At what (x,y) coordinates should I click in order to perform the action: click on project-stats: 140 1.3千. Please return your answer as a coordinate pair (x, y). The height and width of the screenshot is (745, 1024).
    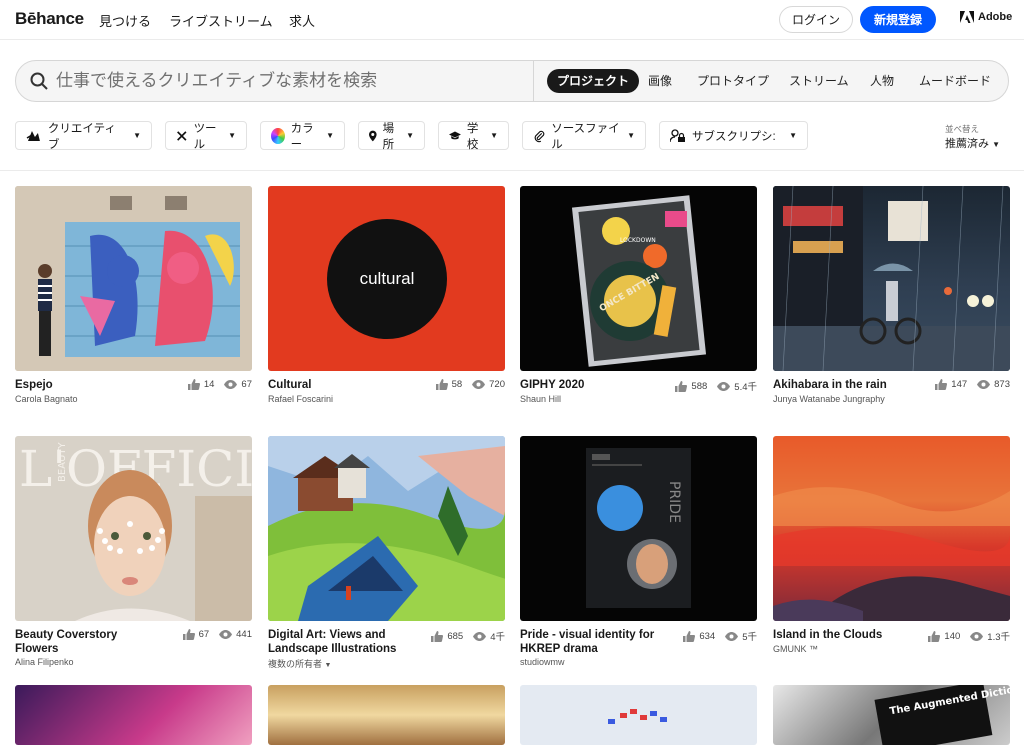
    Looking at the image, I should click on (969, 636).